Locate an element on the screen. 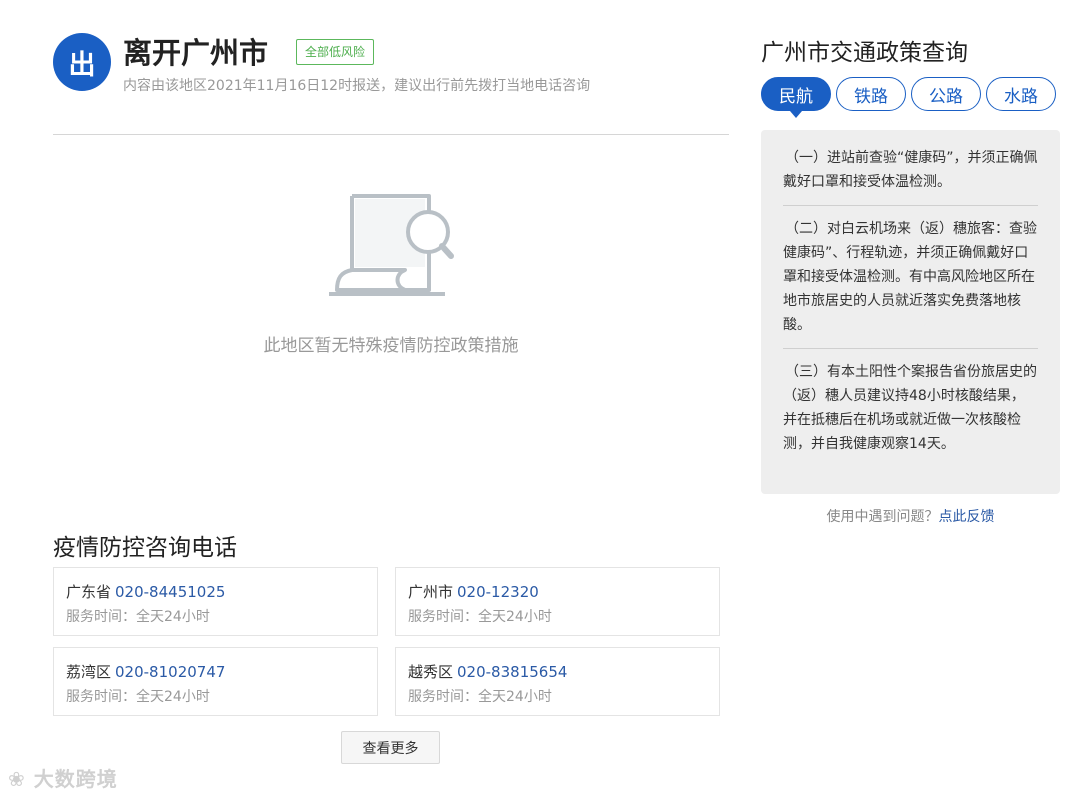  report-info: 内容由该地区2021年11月16日12时报送，建议出行前先拨打当地电话咨询 is located at coordinates (357, 86).